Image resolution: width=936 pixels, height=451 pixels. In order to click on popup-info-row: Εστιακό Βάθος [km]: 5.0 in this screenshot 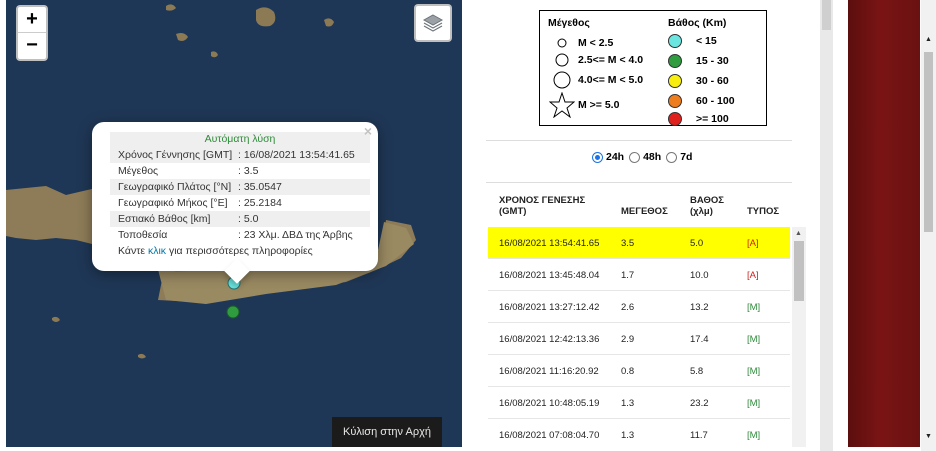, I will do `click(240, 219)`.